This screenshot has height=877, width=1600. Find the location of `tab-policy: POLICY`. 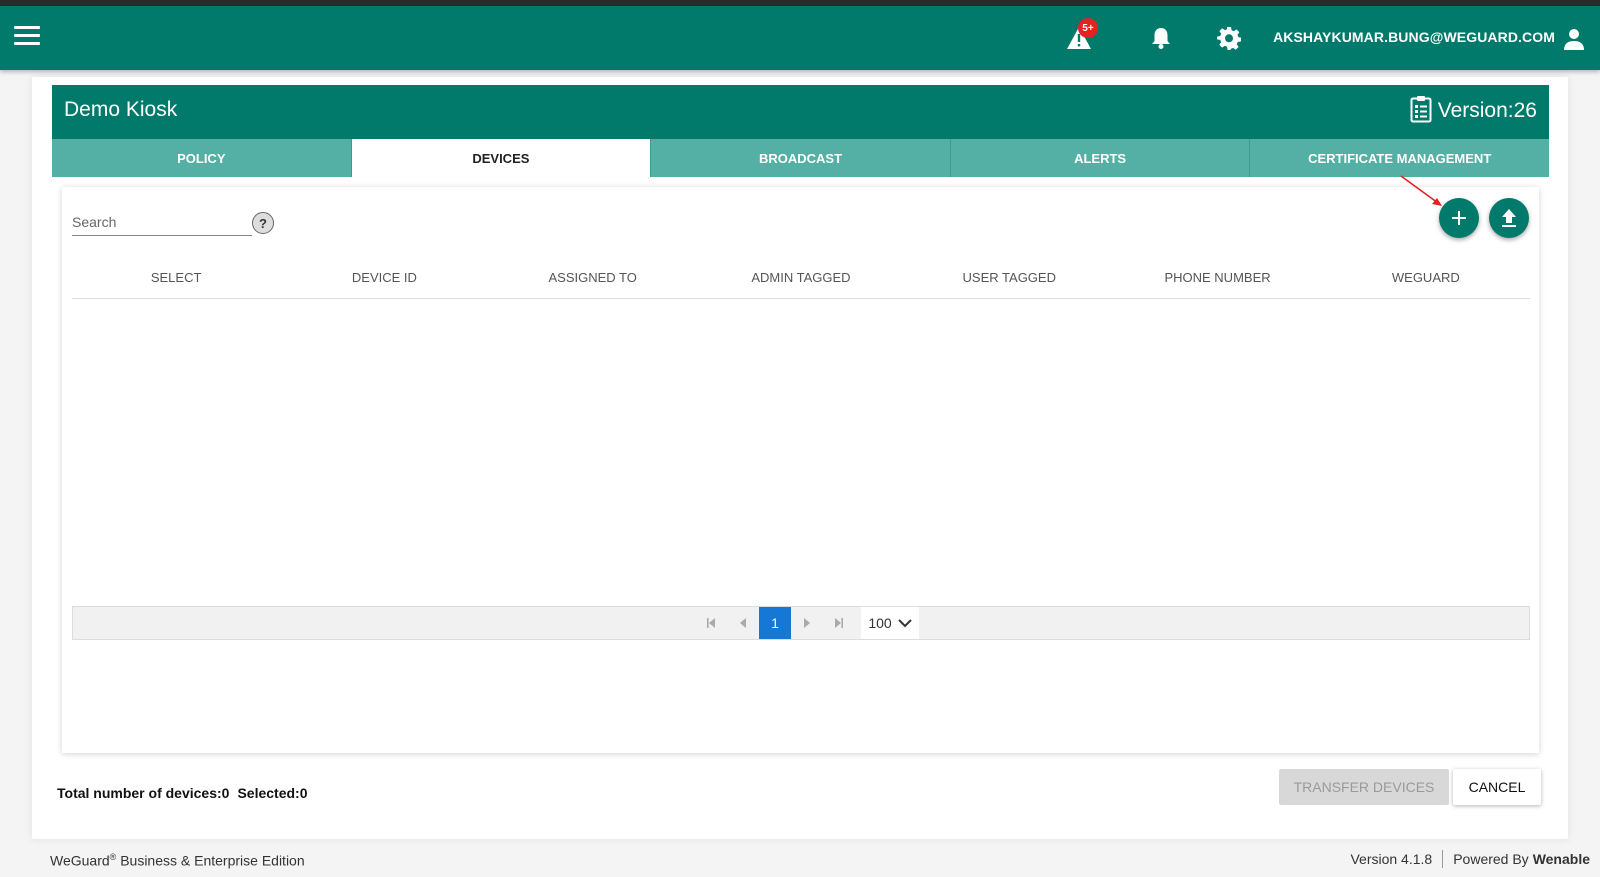

tab-policy: POLICY is located at coordinates (202, 158).